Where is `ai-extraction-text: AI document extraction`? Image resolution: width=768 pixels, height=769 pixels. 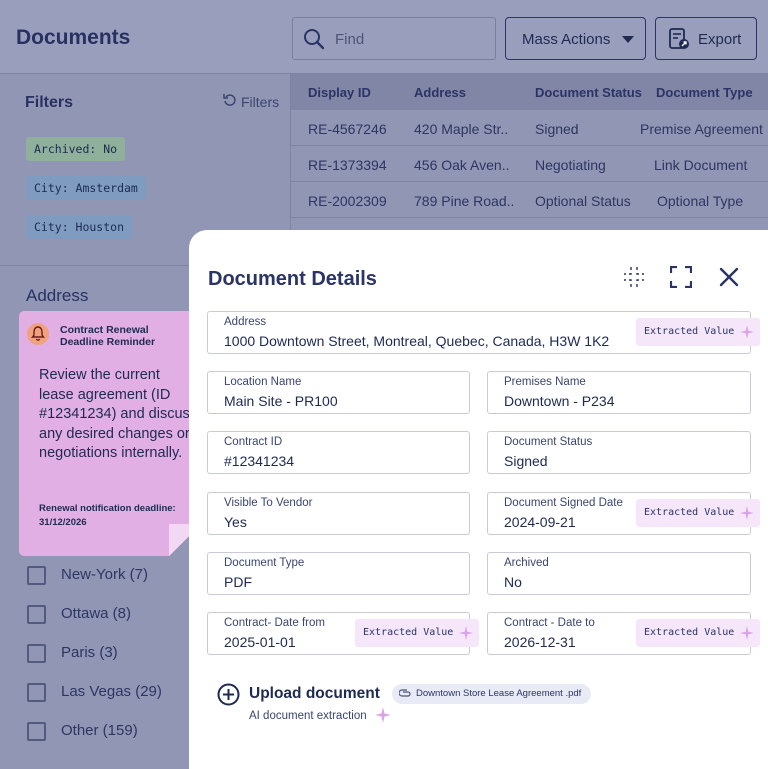 ai-extraction-text: AI document extraction is located at coordinates (308, 716).